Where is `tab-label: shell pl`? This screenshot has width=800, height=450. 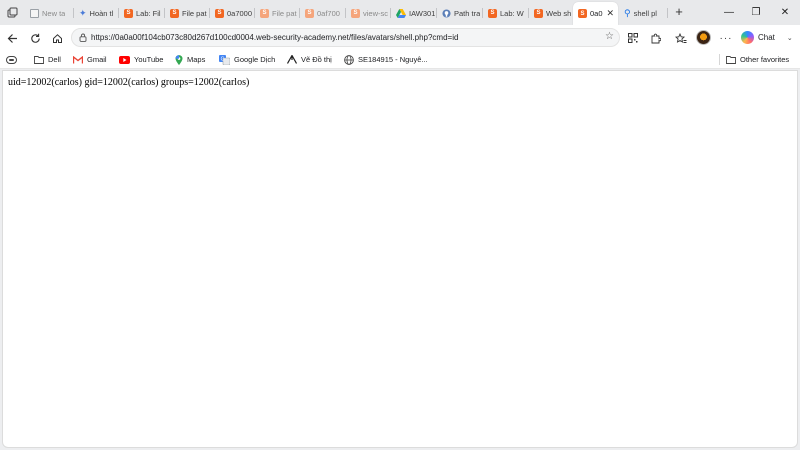 tab-label: shell pl is located at coordinates (645, 13).